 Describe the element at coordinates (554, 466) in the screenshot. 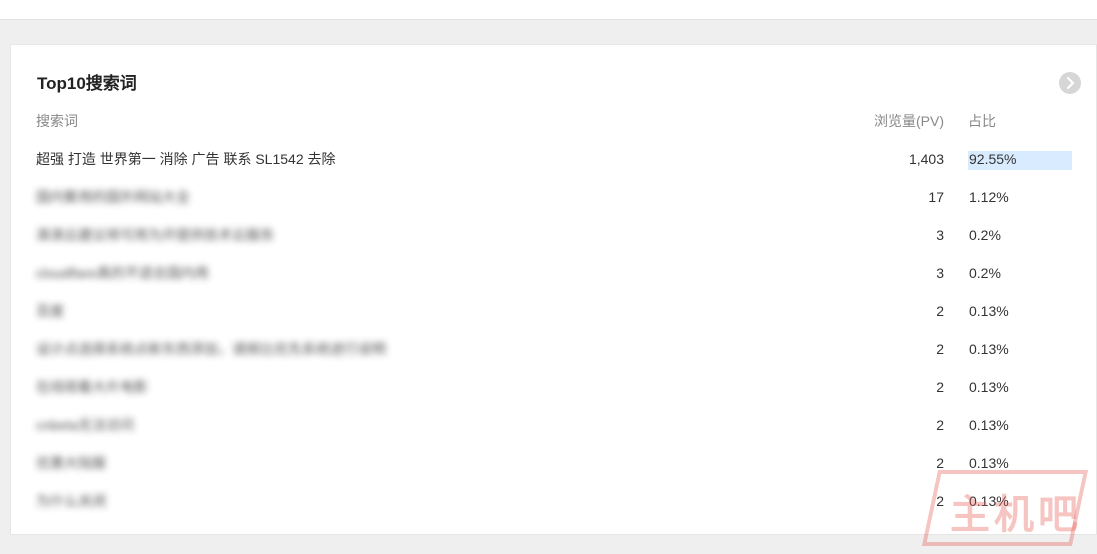

I see `table-row: 优惠大陆服 2 0.13%` at that location.